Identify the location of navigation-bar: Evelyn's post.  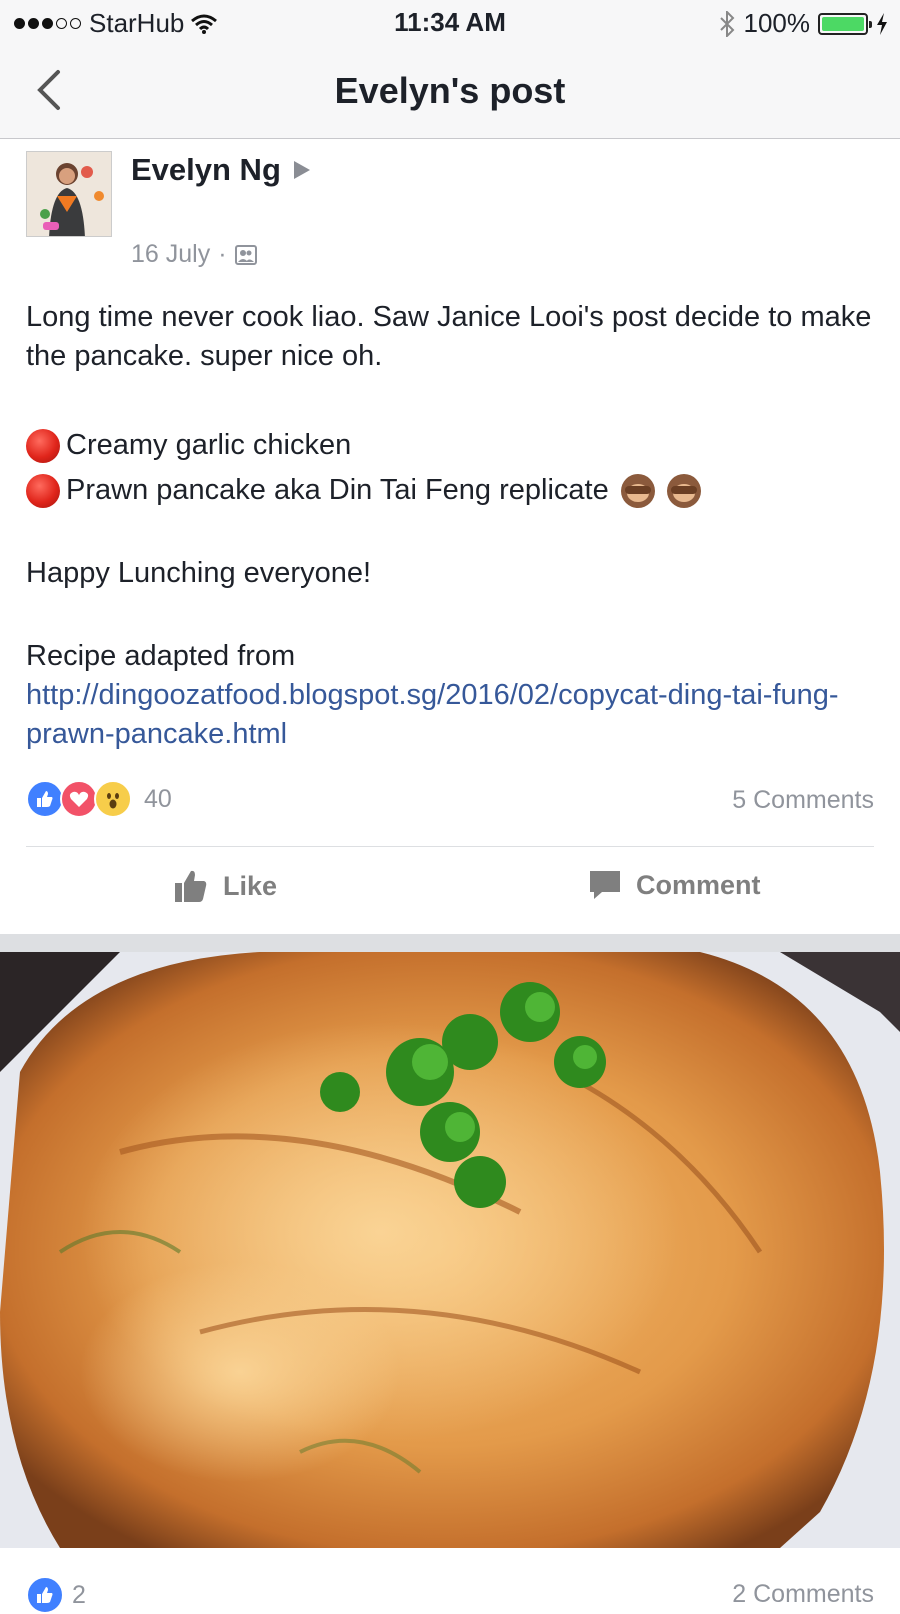
(450, 92).